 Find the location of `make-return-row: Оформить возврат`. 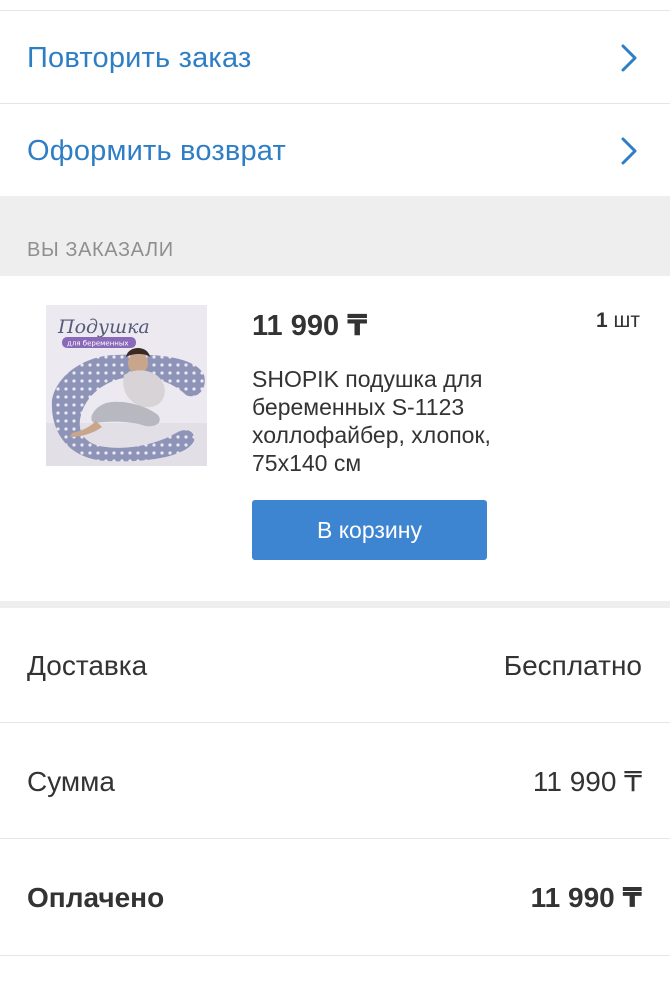

make-return-row: Оформить возврат is located at coordinates (335, 151).